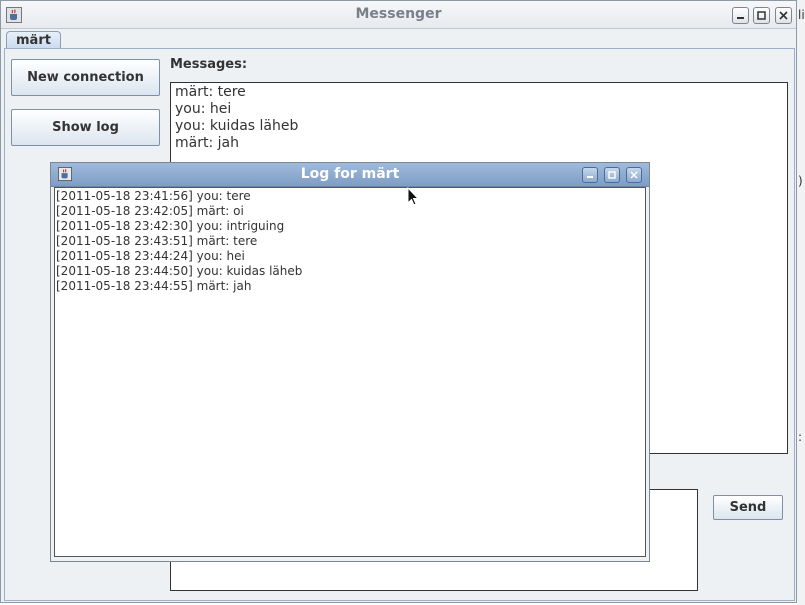 This screenshot has height=605, width=805. What do you see at coordinates (153, 196) in the screenshot?
I see `log-entry: [2011-05-18 23:41:56] you: tere` at bounding box center [153, 196].